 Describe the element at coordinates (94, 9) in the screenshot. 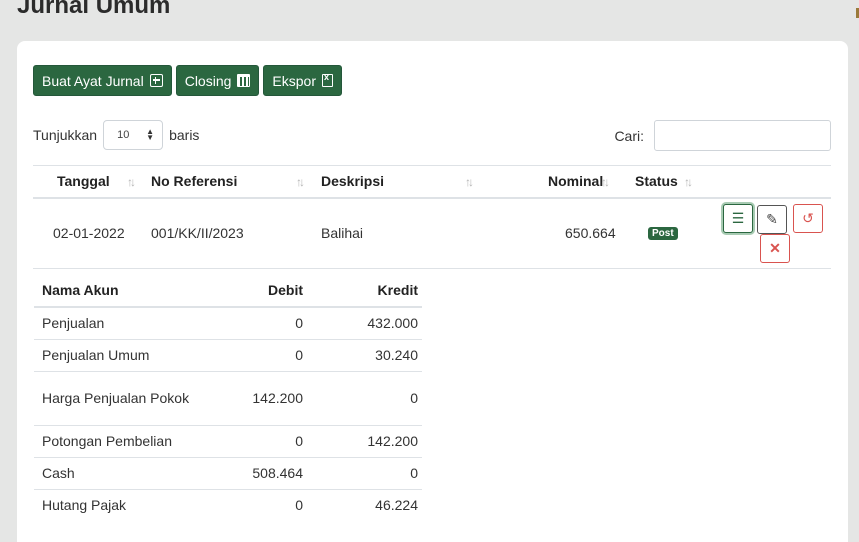

I see `page-title: Jurnal Umum` at that location.